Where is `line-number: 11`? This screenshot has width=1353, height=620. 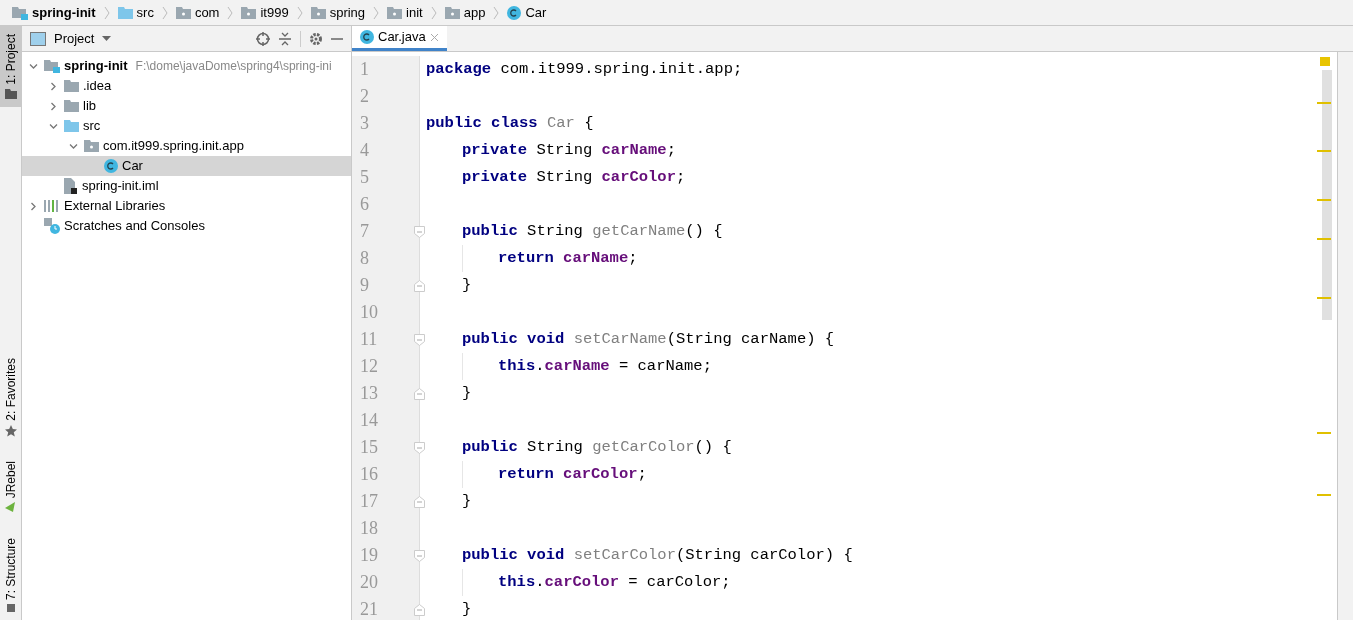
line-number: 11 is located at coordinates (368, 339).